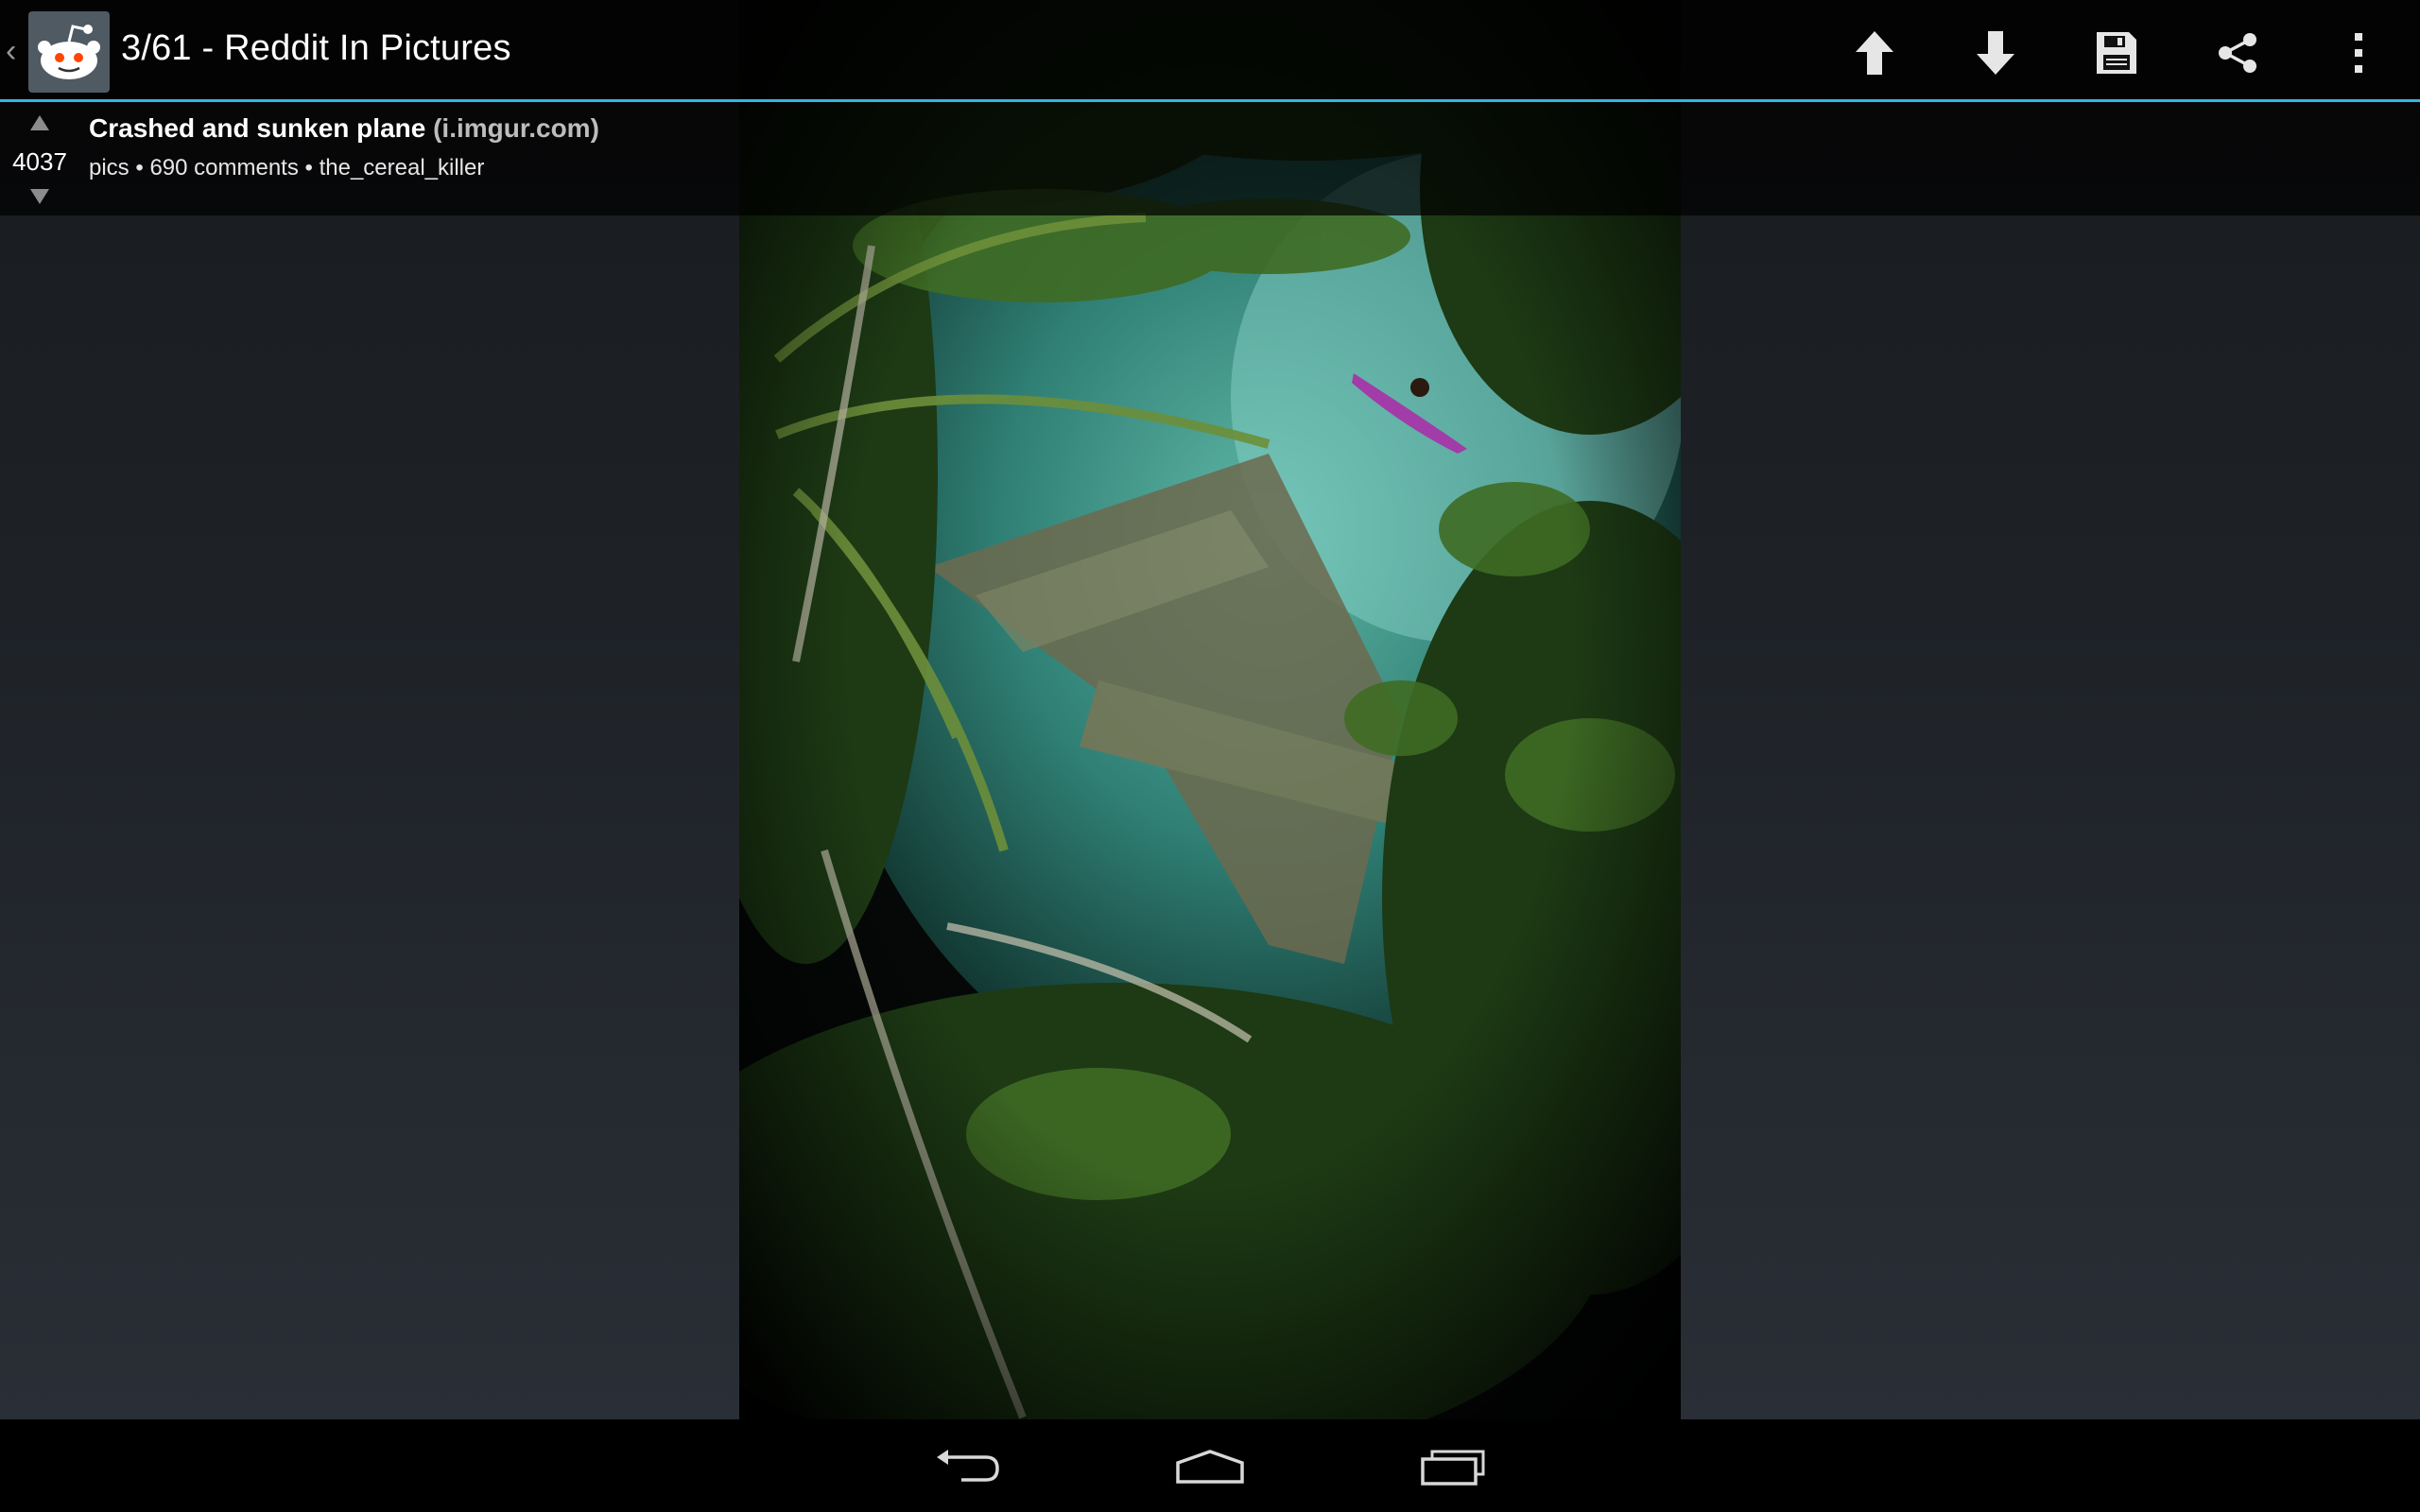 Image resolution: width=2420 pixels, height=1512 pixels. I want to click on arrow-up-icon, so click(1874, 53).